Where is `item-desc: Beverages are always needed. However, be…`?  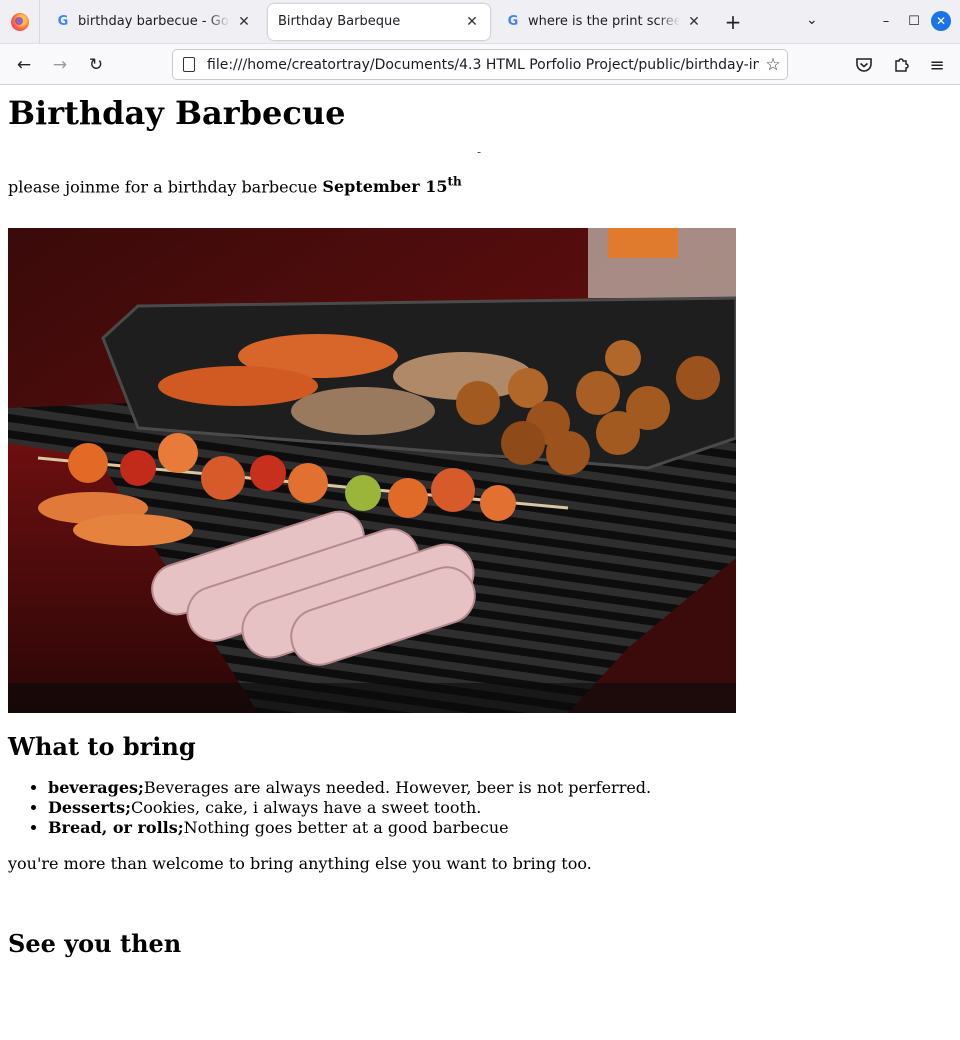
item-desc: Beverages are always needed. However, be… is located at coordinates (397, 788).